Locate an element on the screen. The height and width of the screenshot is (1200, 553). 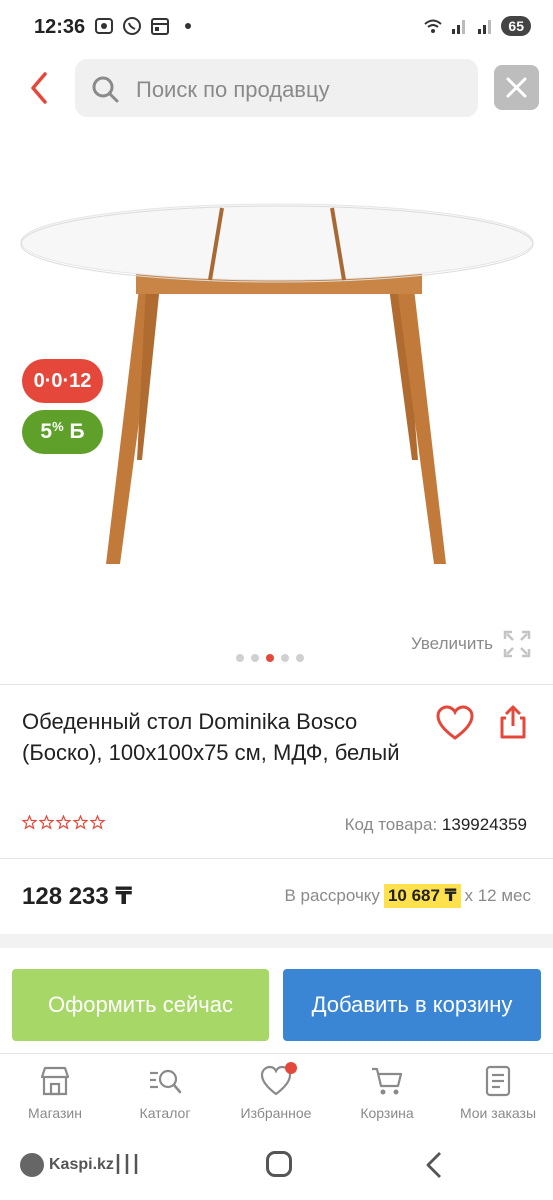
nav-item-shop: Магазин is located at coordinates (55, 1092).